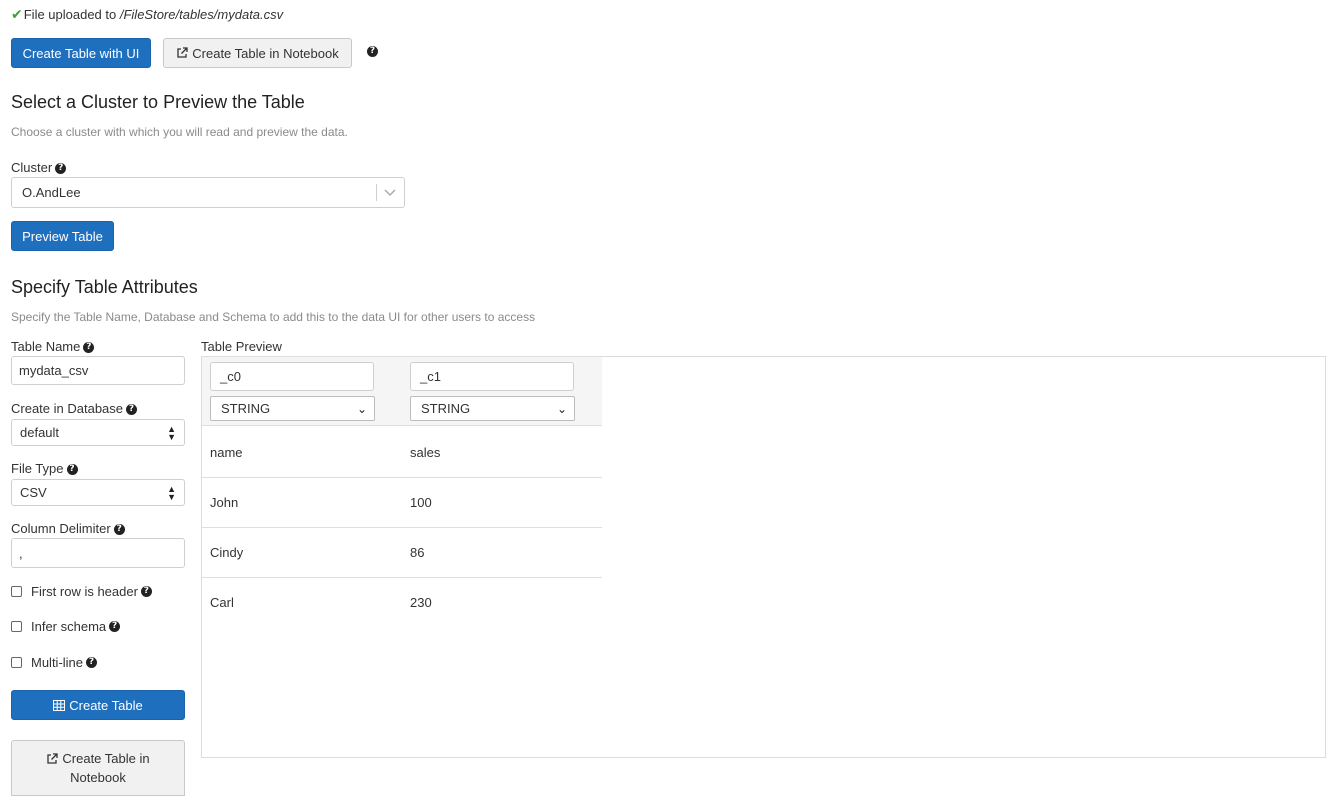  I want to click on file-type-select-value: CSV, so click(33, 492).